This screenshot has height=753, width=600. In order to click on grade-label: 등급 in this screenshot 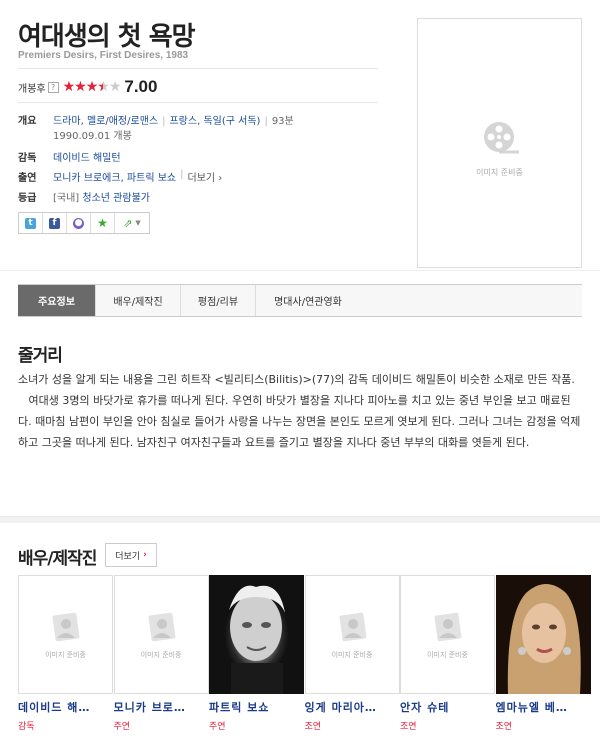, I will do `click(27, 198)`.